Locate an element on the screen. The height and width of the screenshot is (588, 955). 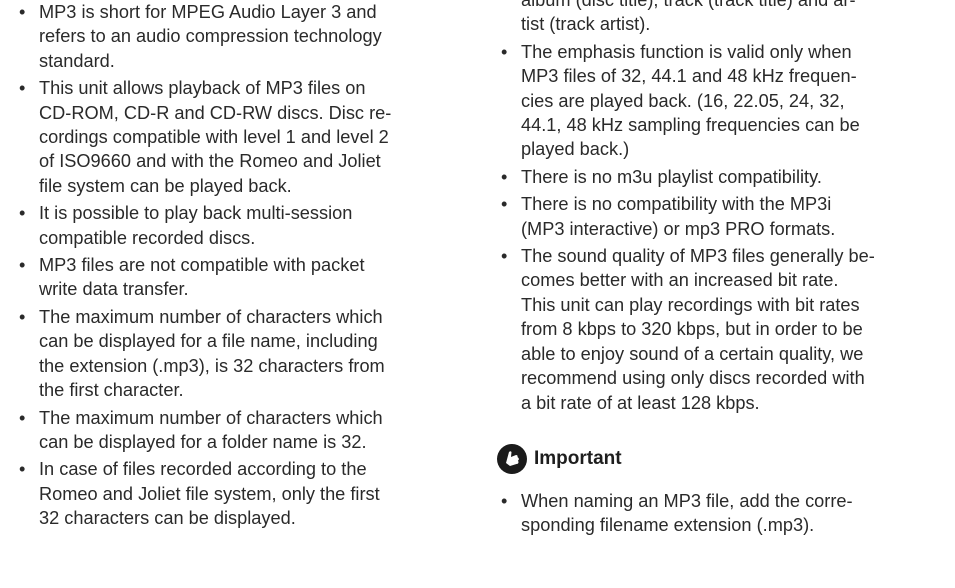
important-heading: Important is located at coordinates (721, 459).